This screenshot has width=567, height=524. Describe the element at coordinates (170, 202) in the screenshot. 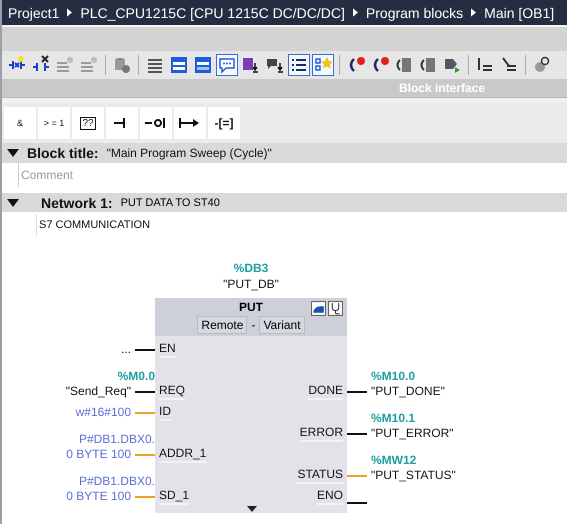

I see `network-title: PUT DATA TO ST40` at that location.